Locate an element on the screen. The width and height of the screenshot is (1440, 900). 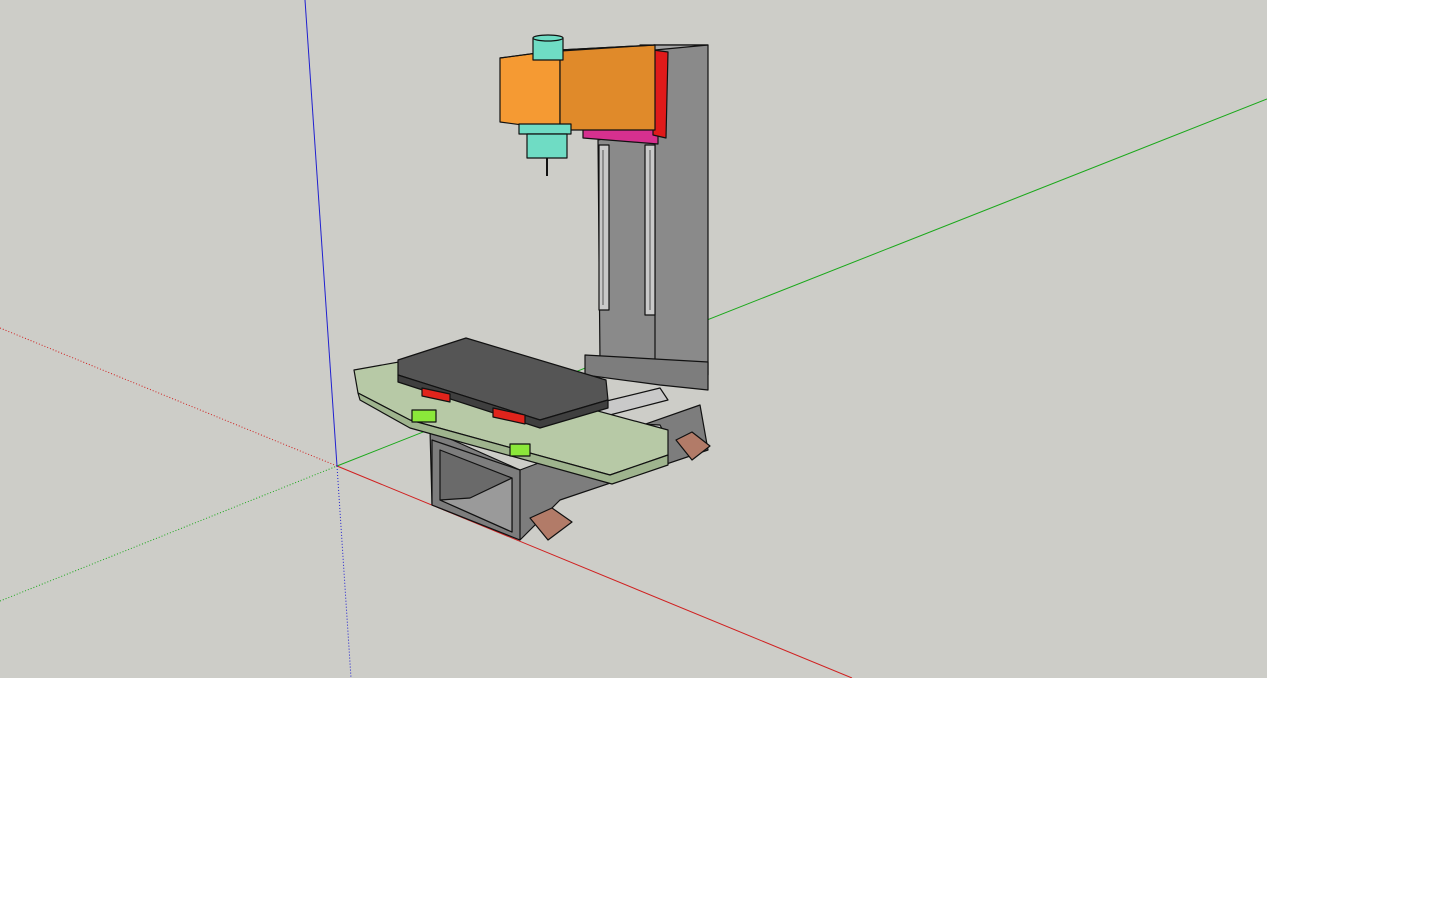
spindle-housing is located at coordinates (545, 129).